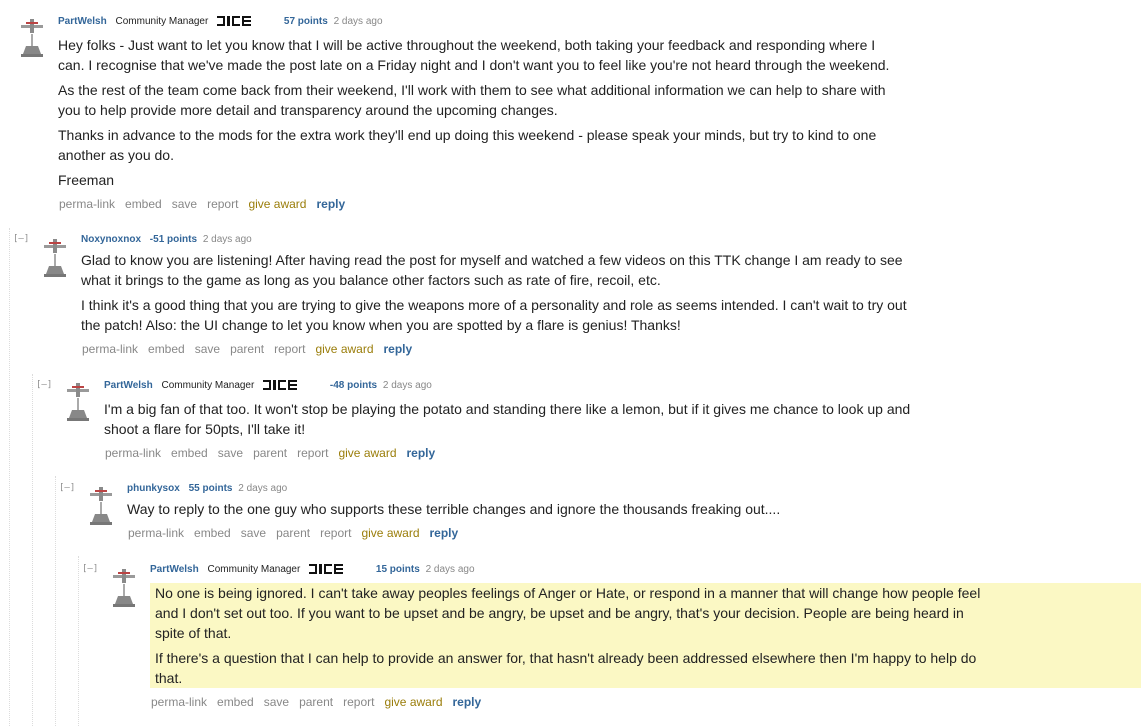 The height and width of the screenshot is (726, 1141). What do you see at coordinates (305, 21) in the screenshot?
I see `score: 57 points` at bounding box center [305, 21].